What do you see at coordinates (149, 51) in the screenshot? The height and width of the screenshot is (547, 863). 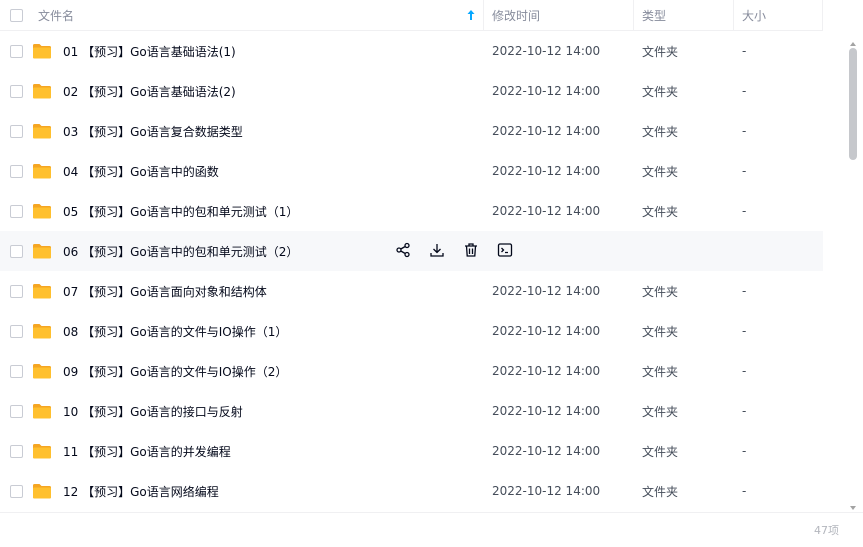 I see `file-name: 01 【预习】Go语言基础语法(1)` at bounding box center [149, 51].